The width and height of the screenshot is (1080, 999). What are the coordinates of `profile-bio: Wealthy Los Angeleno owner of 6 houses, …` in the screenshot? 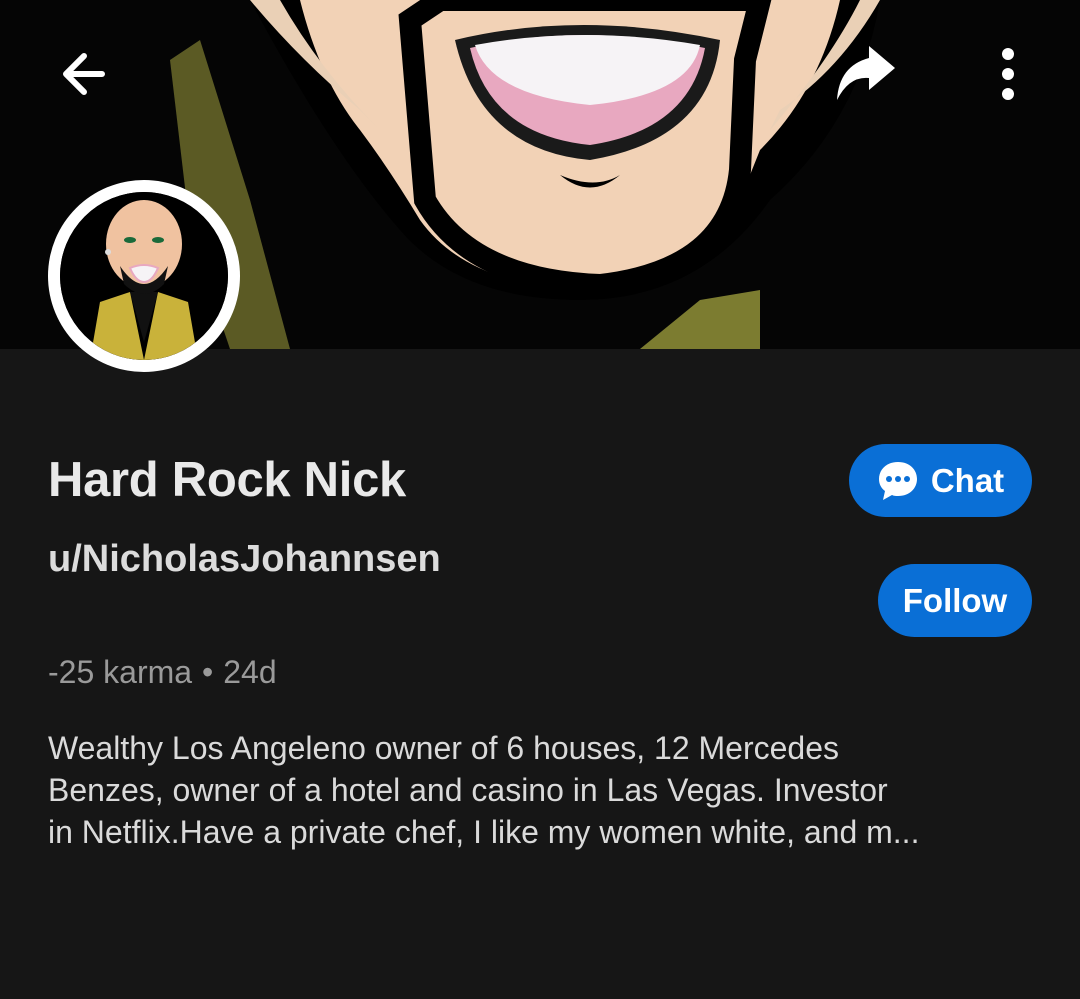 It's located at (543, 790).